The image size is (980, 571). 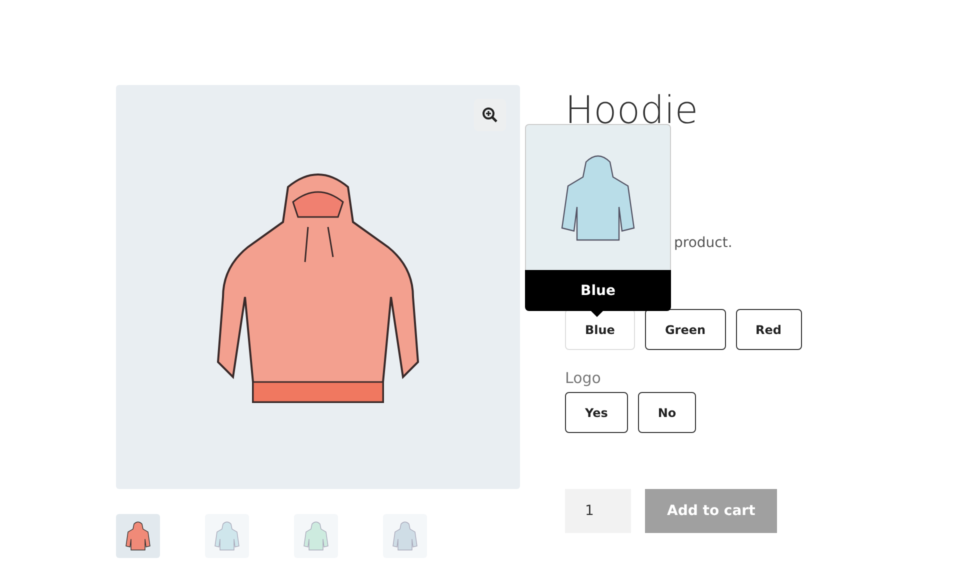 I want to click on zoom-in-icon, so click(x=490, y=115).